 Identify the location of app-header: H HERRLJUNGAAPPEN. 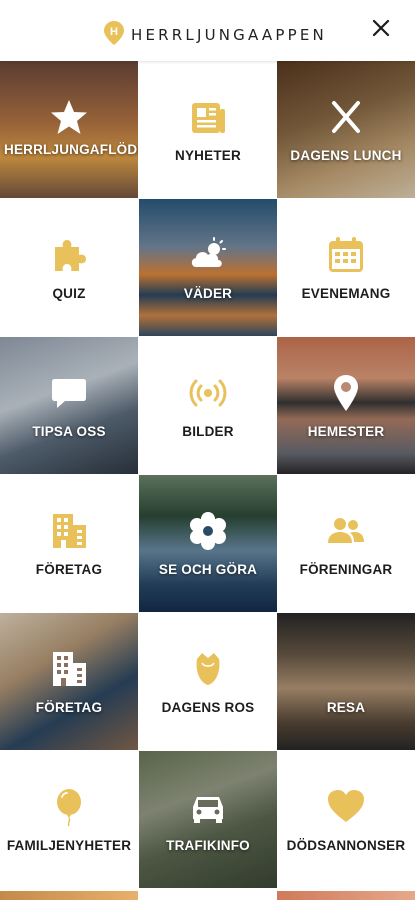
(207, 30).